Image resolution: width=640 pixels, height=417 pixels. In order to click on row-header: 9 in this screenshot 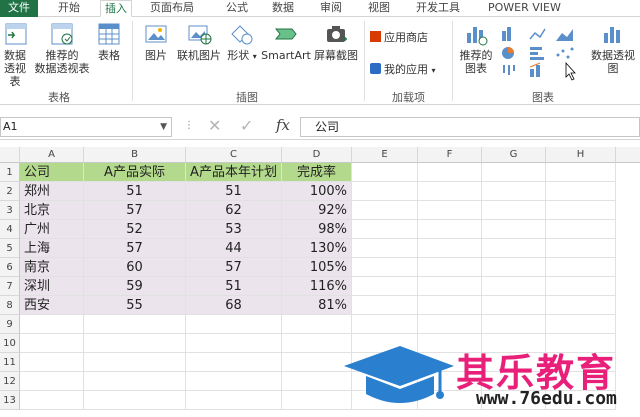, I will do `click(10, 324)`.